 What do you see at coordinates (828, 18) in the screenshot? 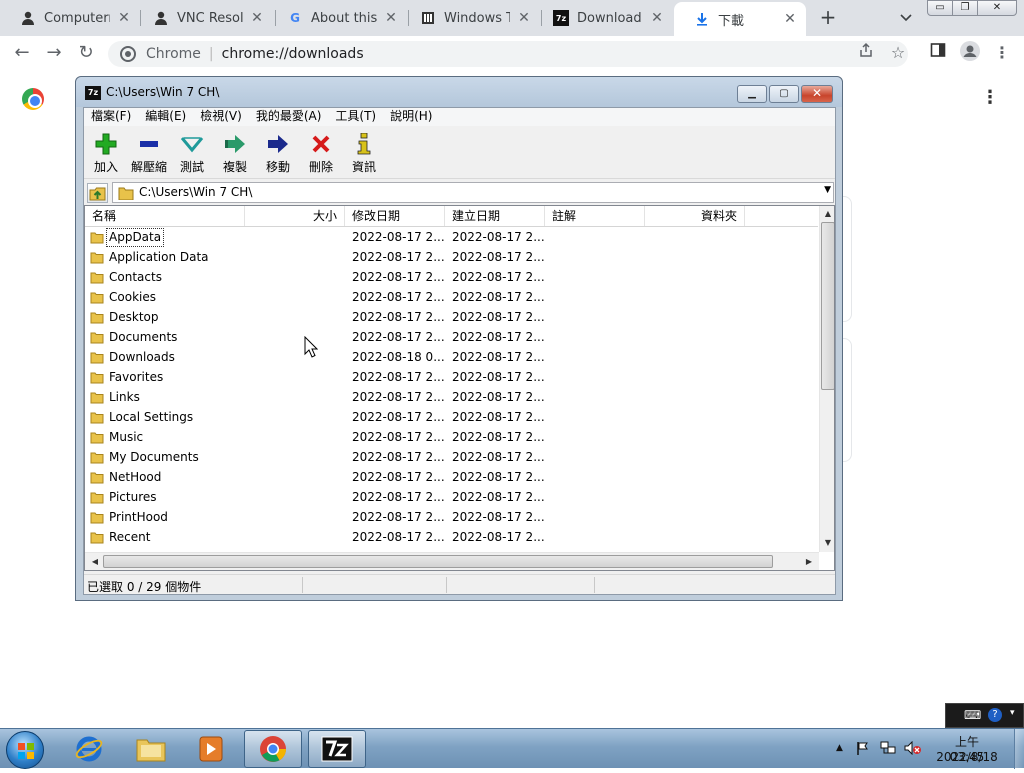
I see `new-tab-button: +` at bounding box center [828, 18].